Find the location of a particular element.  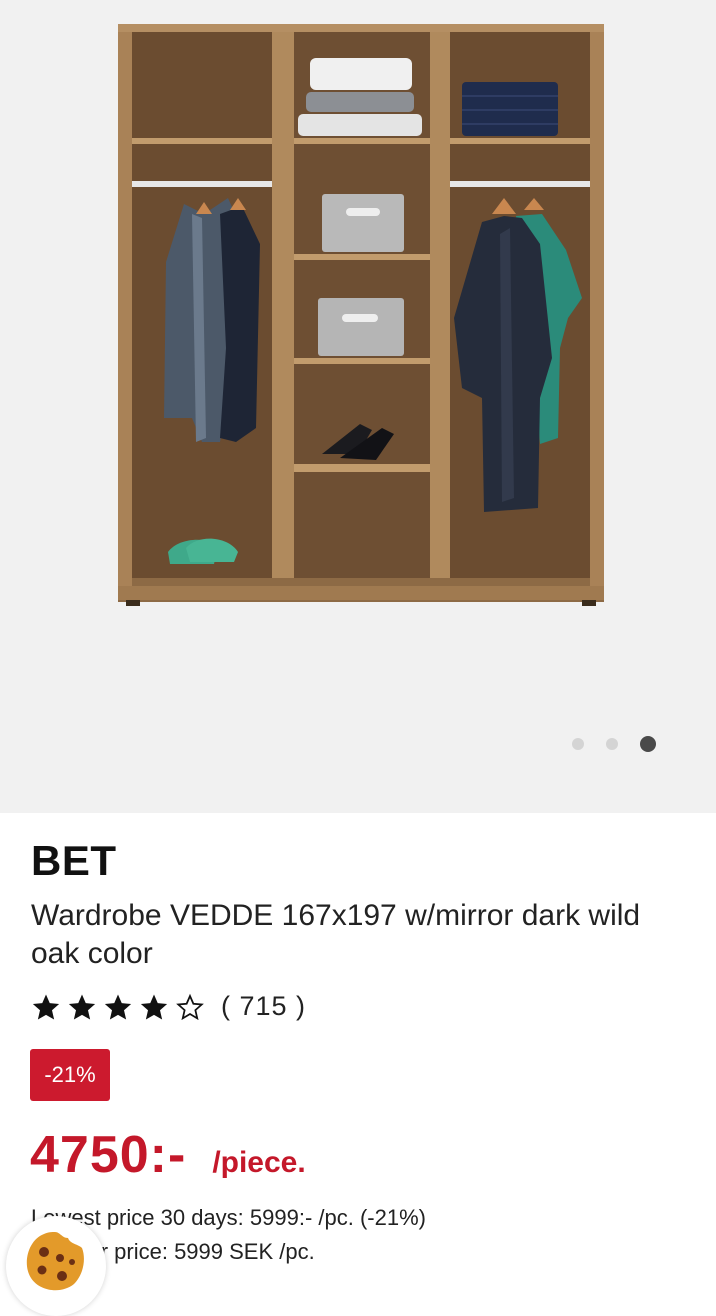

carousel-dot-3-active is located at coordinates (648, 744).